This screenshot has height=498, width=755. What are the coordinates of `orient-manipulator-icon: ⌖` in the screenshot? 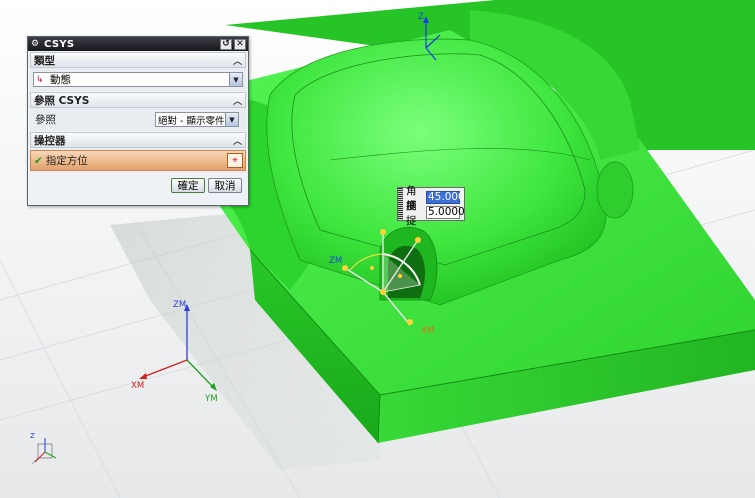 It's located at (235, 160).